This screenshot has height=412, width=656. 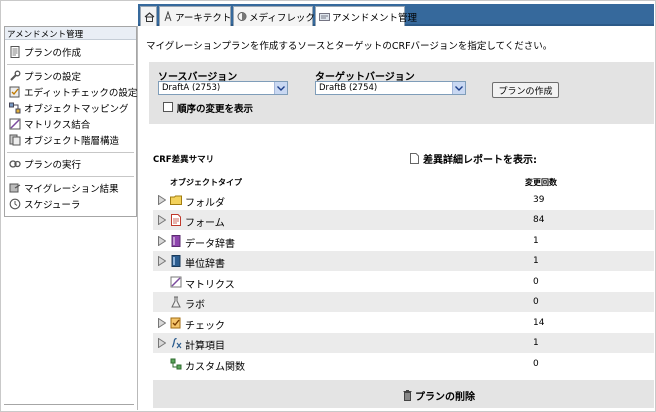 I want to click on sidebar-item-label: プランの実行, so click(x=53, y=165).